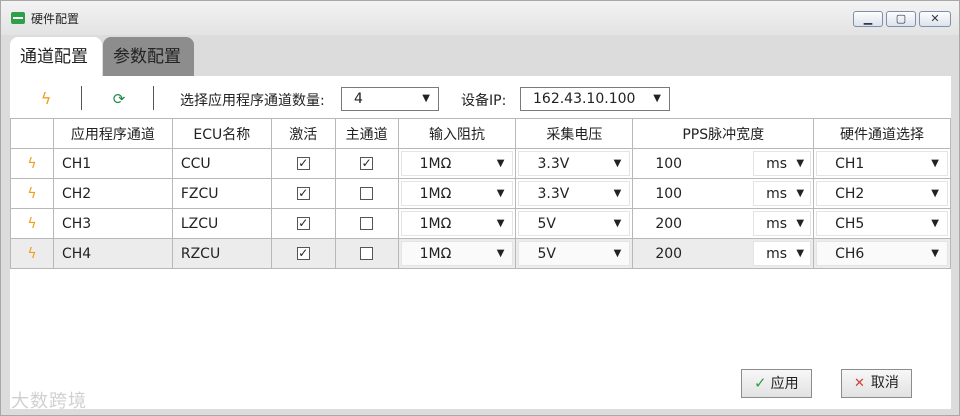 The height and width of the screenshot is (416, 960). What do you see at coordinates (56, 57) in the screenshot?
I see `tab-channel-config: 通道配置` at bounding box center [56, 57].